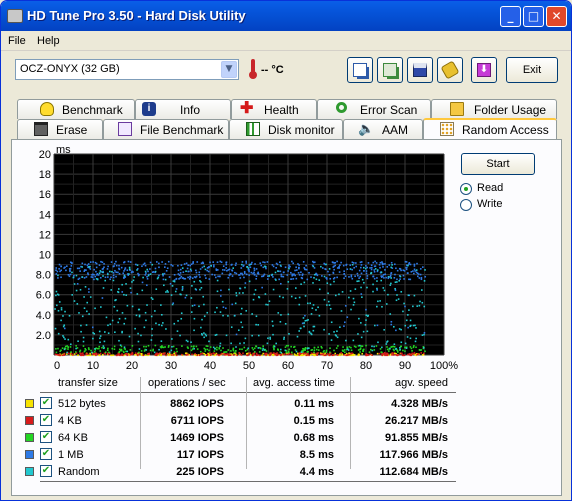  What do you see at coordinates (510, 16) in the screenshot?
I see `minimize-button: _` at bounding box center [510, 16].